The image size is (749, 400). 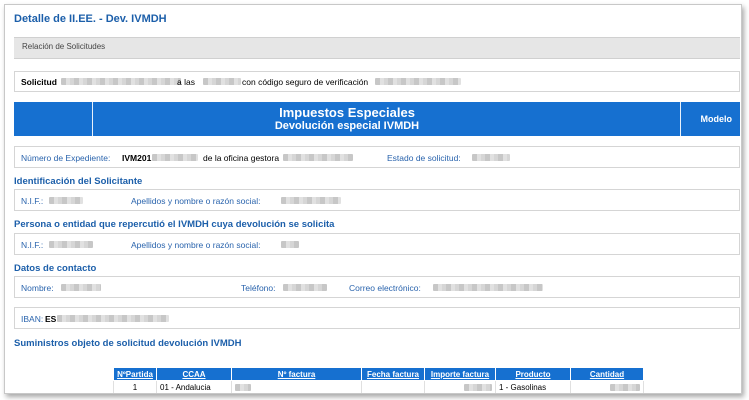 What do you see at coordinates (113, 318) in the screenshot?
I see `redacted-iban` at bounding box center [113, 318].